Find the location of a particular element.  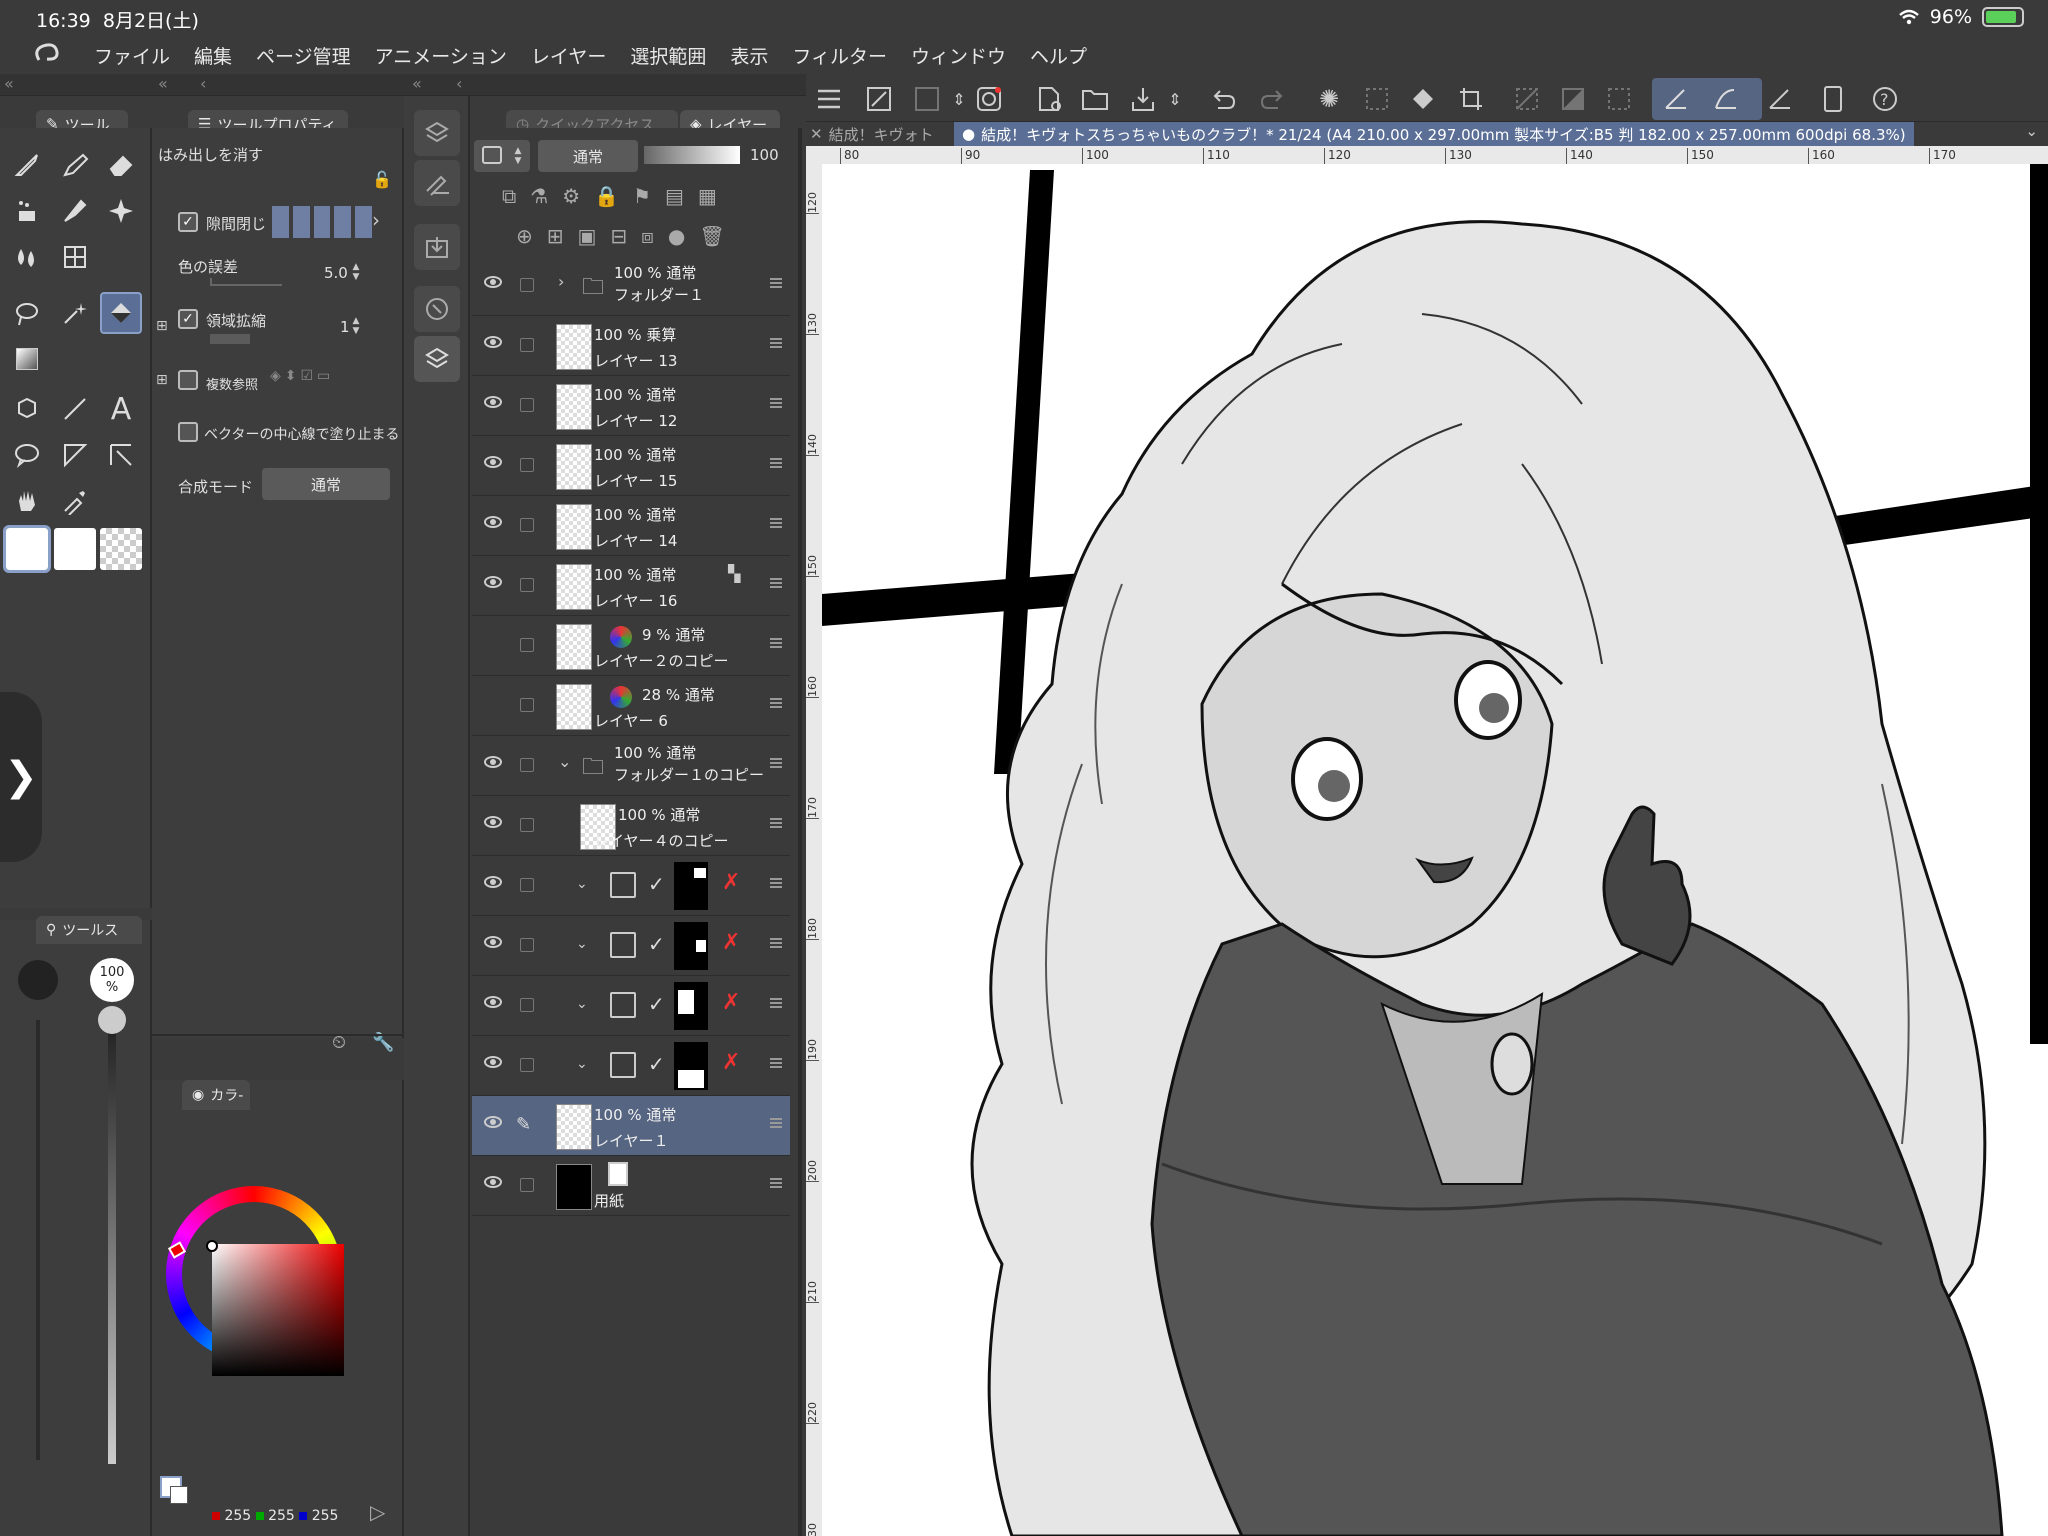

layer-row: 100 % 通常 レイヤー 16 ▚ is located at coordinates (631, 586).